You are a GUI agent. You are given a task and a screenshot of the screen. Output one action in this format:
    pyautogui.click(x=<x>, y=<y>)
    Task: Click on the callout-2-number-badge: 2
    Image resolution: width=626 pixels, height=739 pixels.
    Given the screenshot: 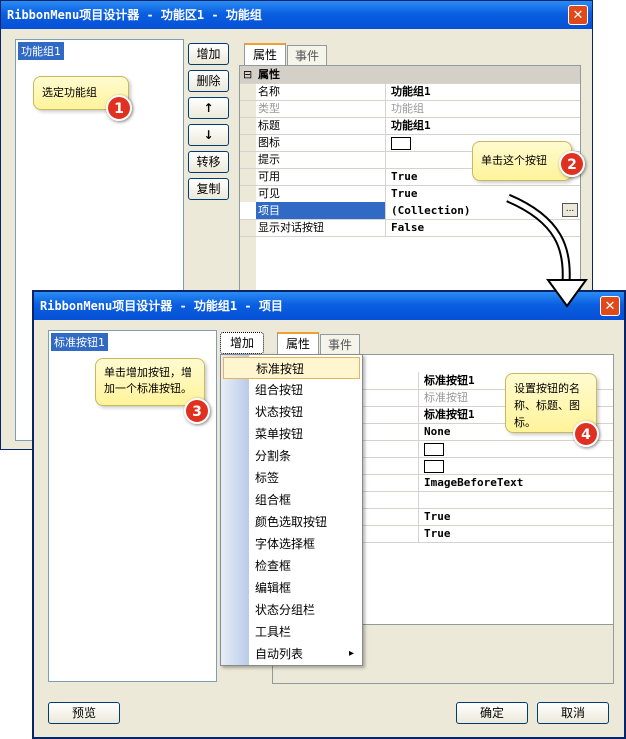 What is the action you would take?
    pyautogui.click(x=572, y=164)
    